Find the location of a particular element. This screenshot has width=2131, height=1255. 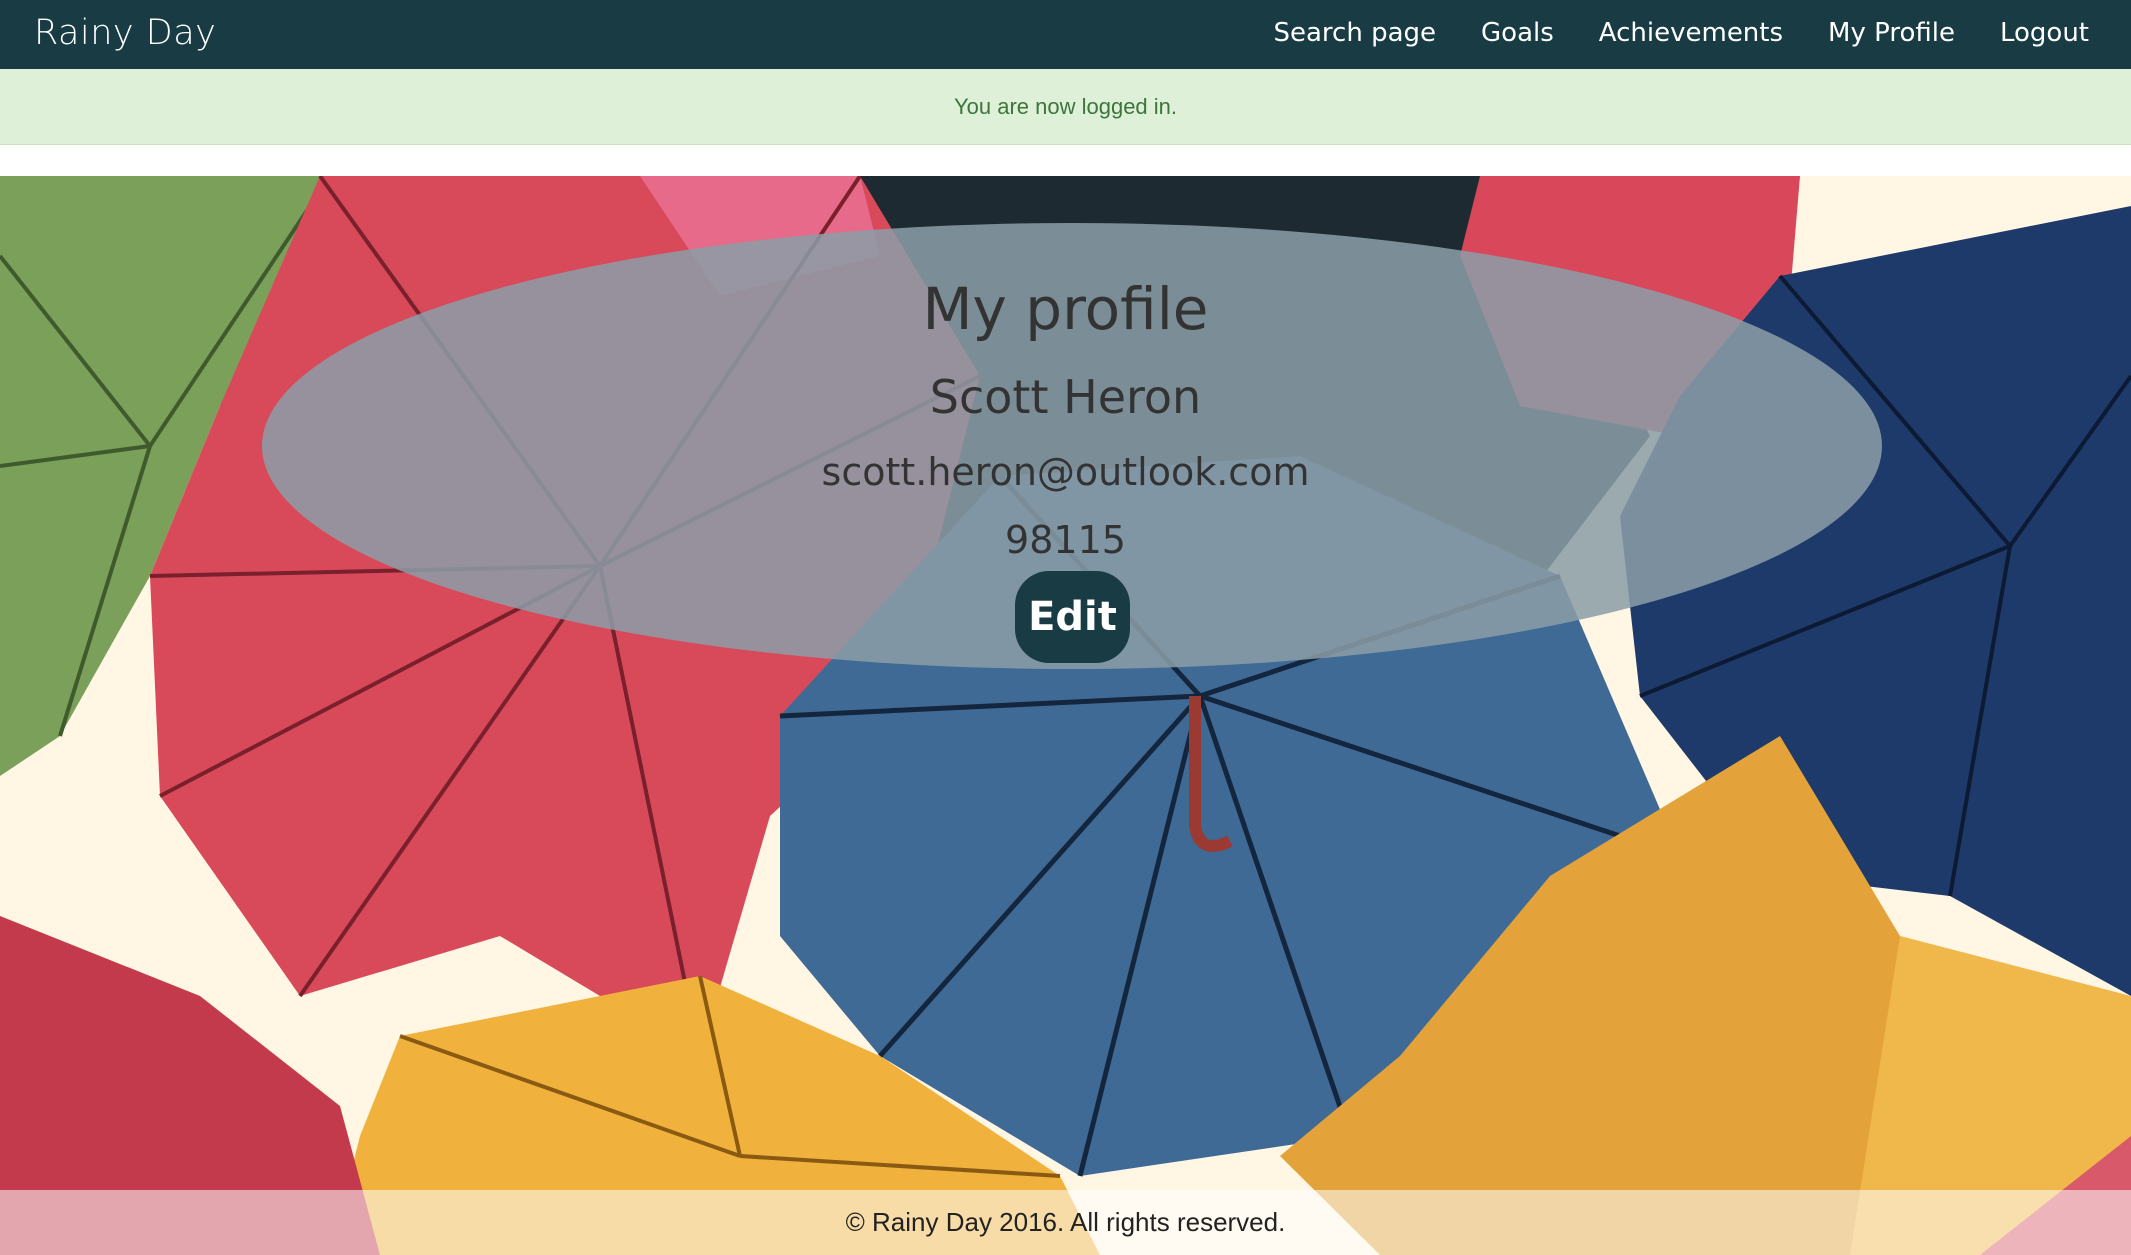

alert-message: You are now logged in. is located at coordinates (1065, 106).